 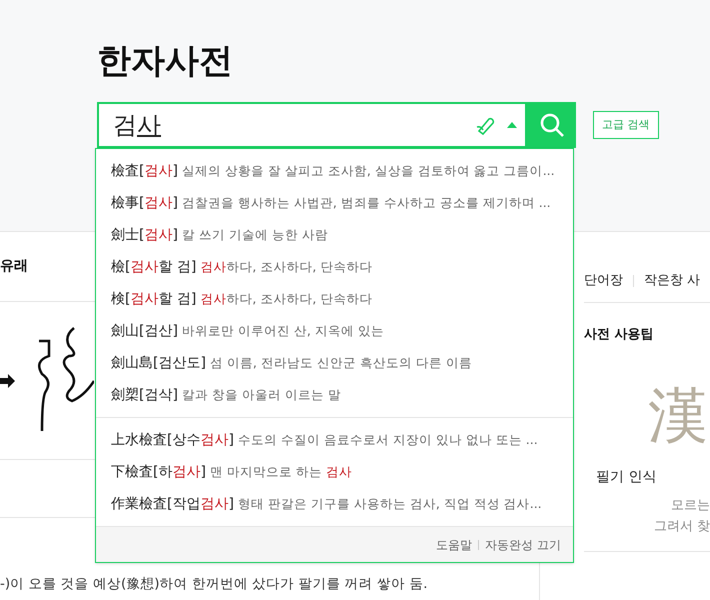 I want to click on footer-link: 도움말, so click(x=454, y=545).